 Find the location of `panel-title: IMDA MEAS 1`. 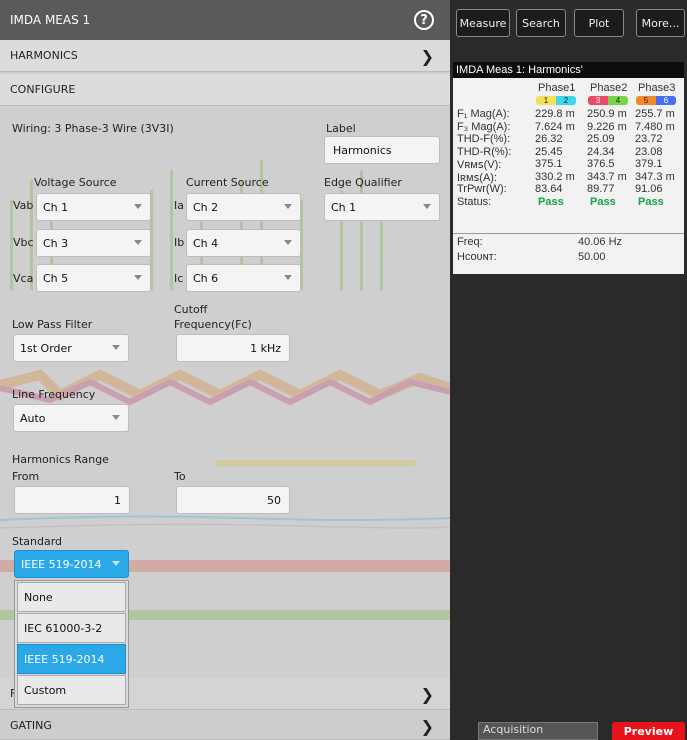

panel-title: IMDA MEAS 1 is located at coordinates (50, 20).